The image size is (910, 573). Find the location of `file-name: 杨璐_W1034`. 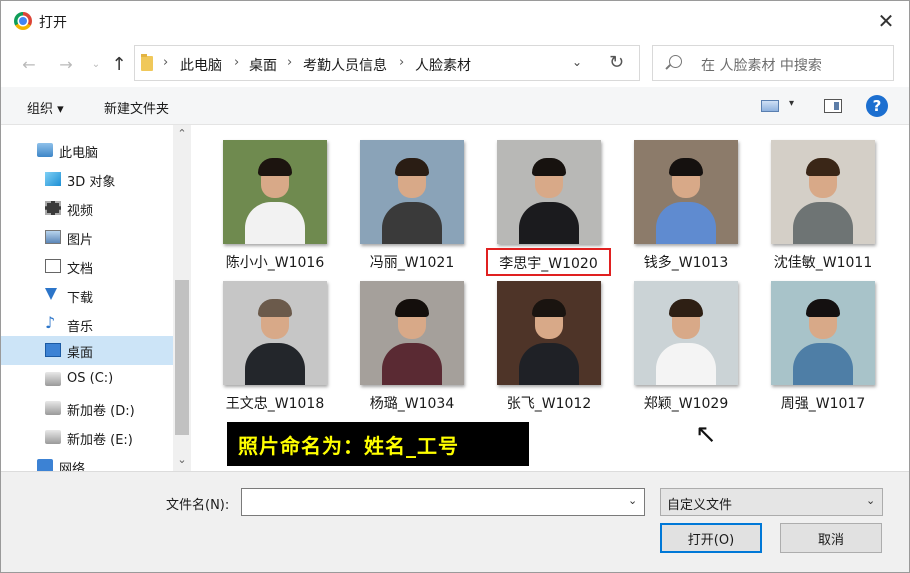

file-name: 杨璐_W1034 is located at coordinates (412, 404).